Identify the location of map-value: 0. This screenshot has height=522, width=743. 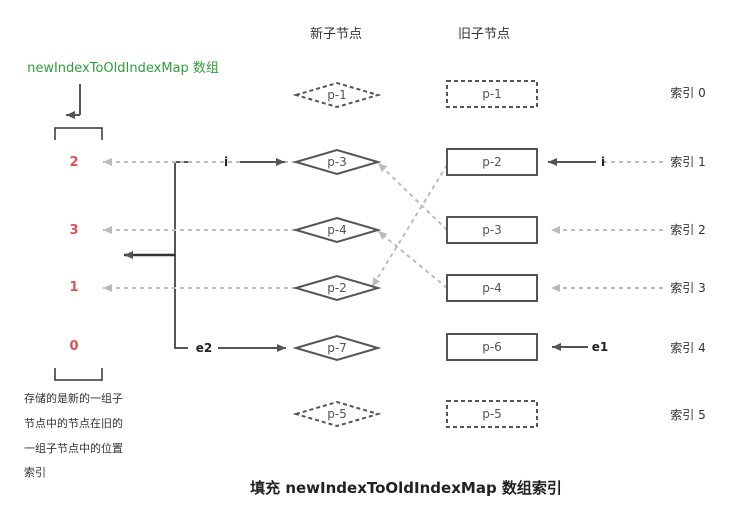
(73, 346).